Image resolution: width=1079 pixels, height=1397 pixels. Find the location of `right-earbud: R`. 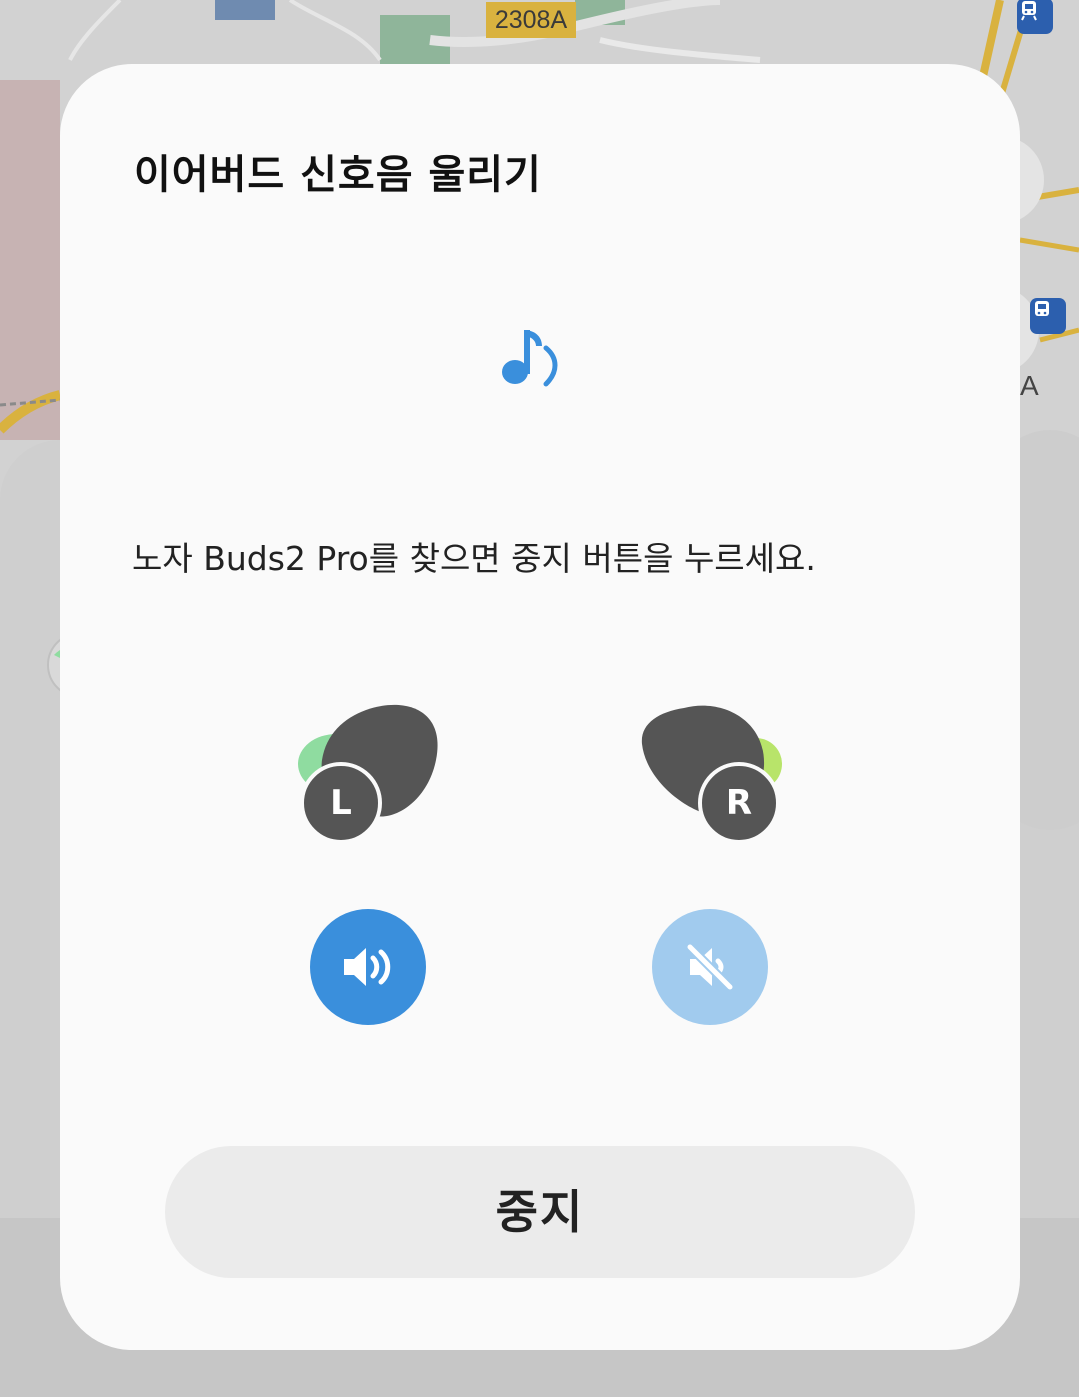

right-earbud: R is located at coordinates (716, 780).